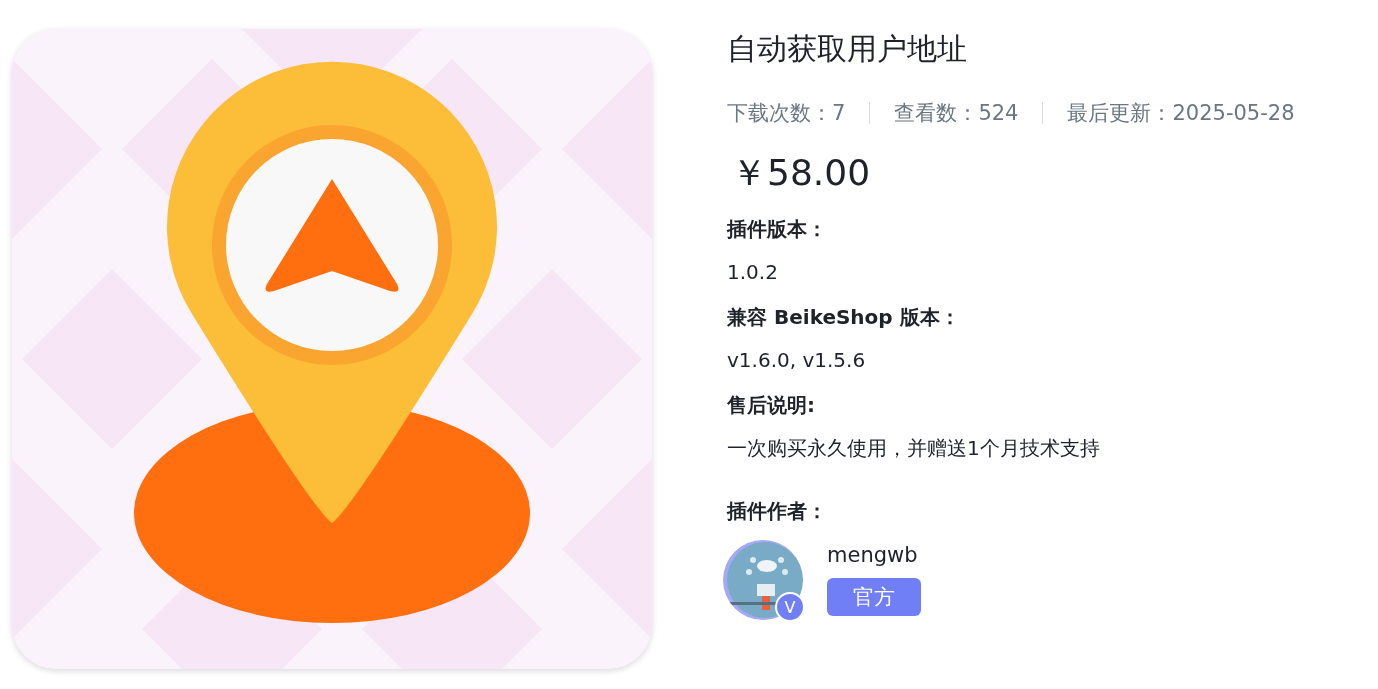 The height and width of the screenshot is (689, 1378). I want to click on spec-label: 兼容 BeikeShop 版本：, so click(843, 317).